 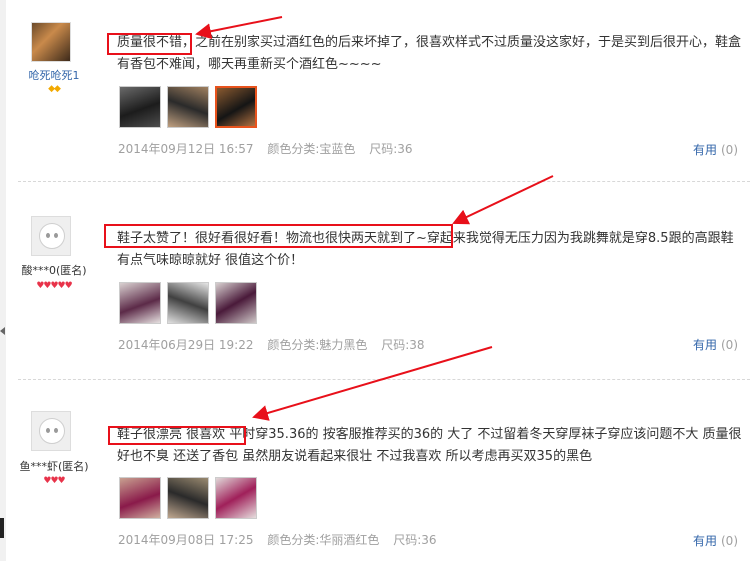 I want to click on review-meta: 2014年09月12日 16:57 颜色分类:宝蓝色 尺码:36, so click(x=270, y=148).